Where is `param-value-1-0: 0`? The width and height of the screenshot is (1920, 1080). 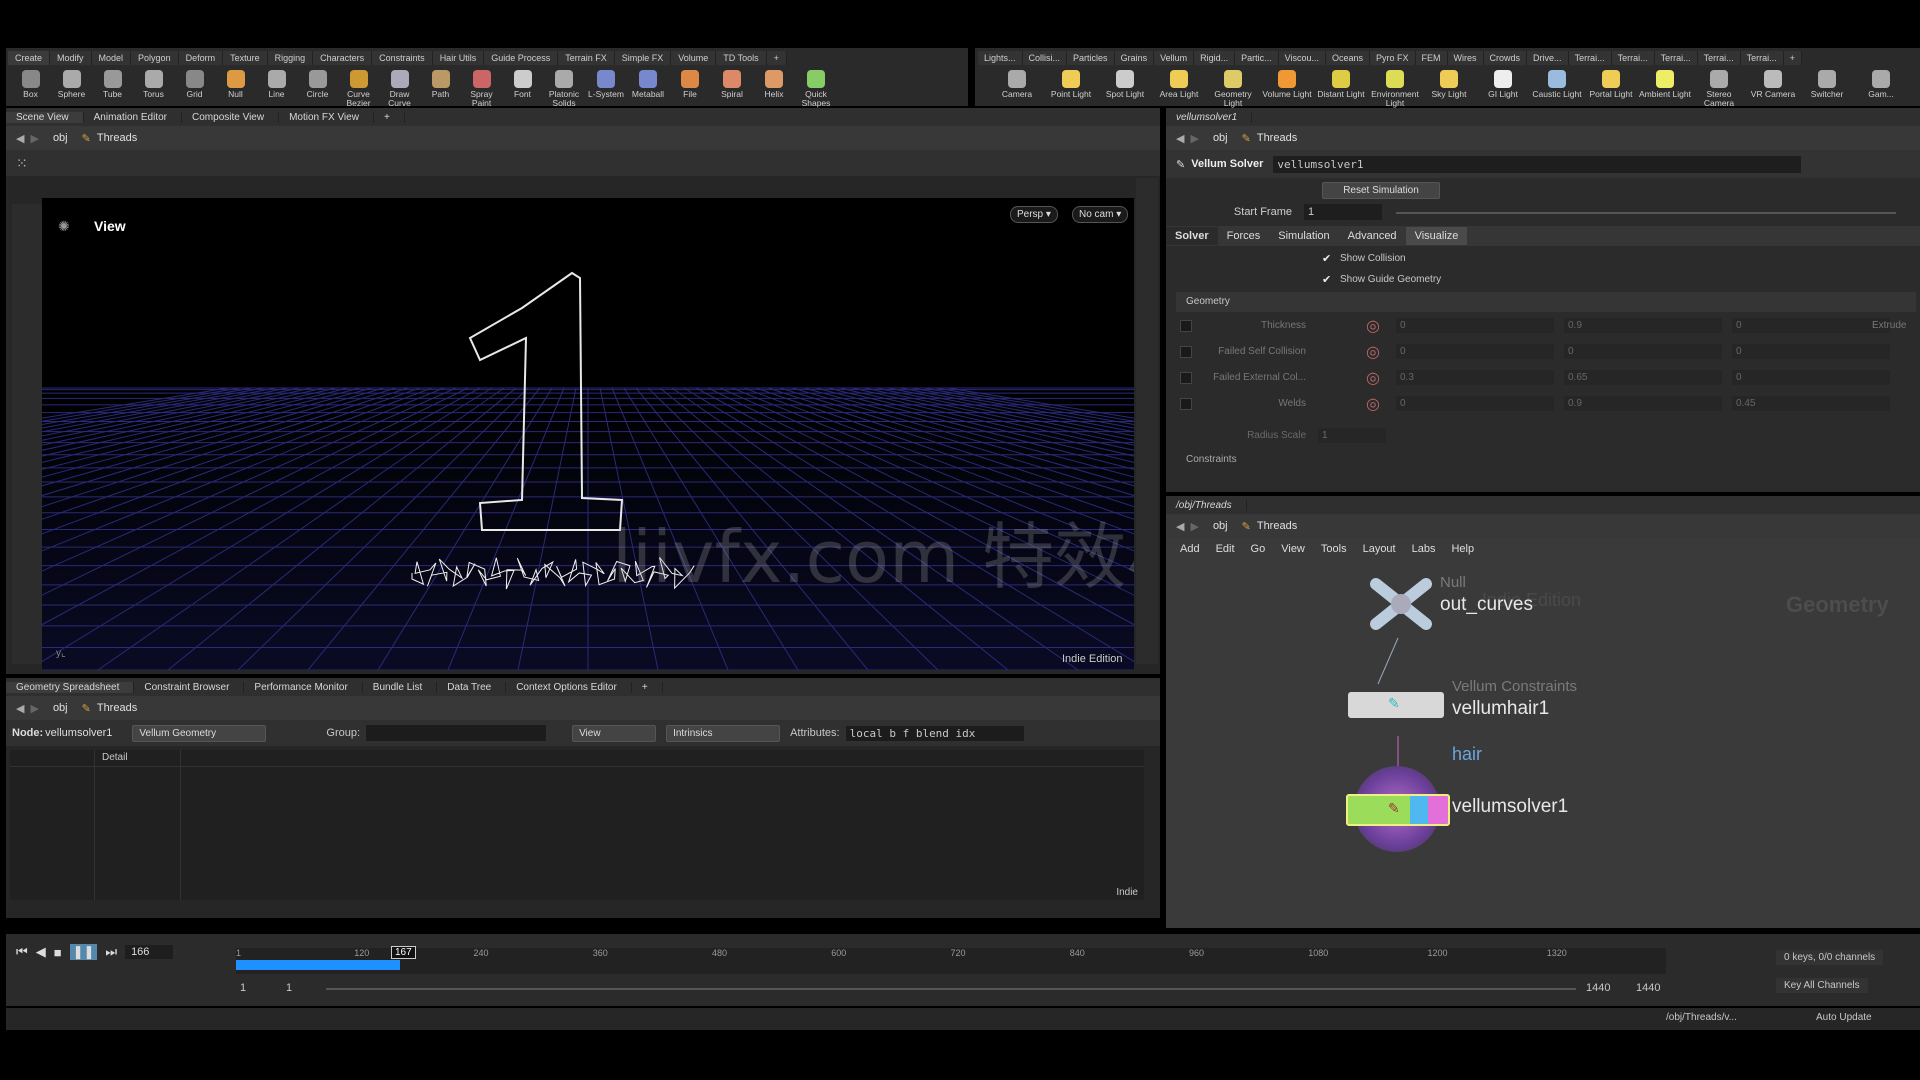 param-value-1-0: 0 is located at coordinates (1475, 351).